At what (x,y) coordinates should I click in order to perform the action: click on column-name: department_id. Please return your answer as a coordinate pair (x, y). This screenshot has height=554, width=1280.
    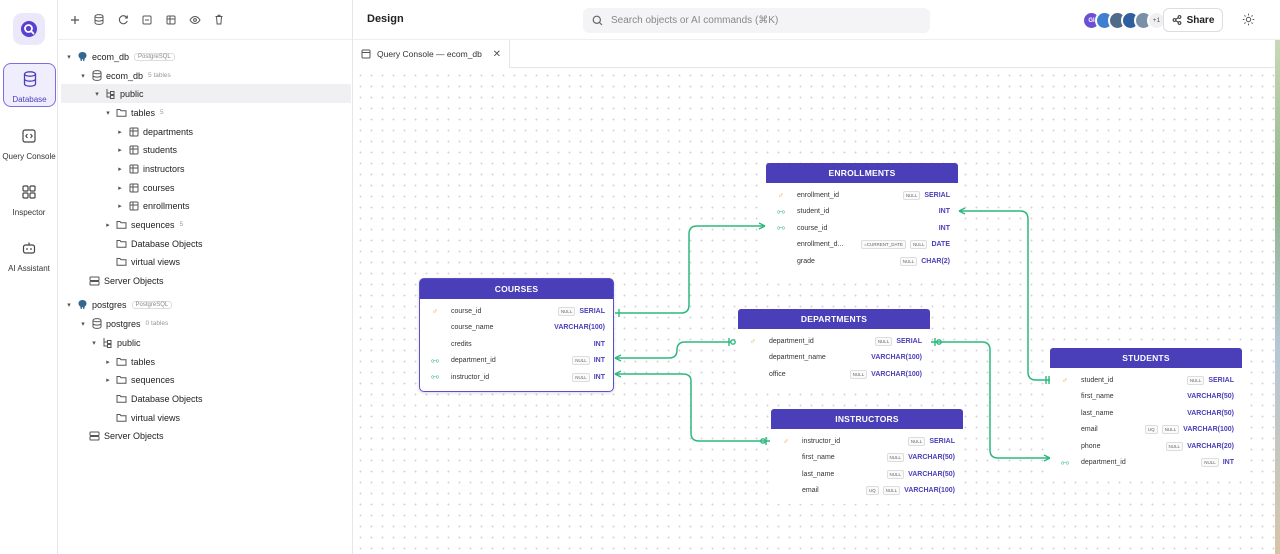
    Looking at the image, I should click on (1103, 463).